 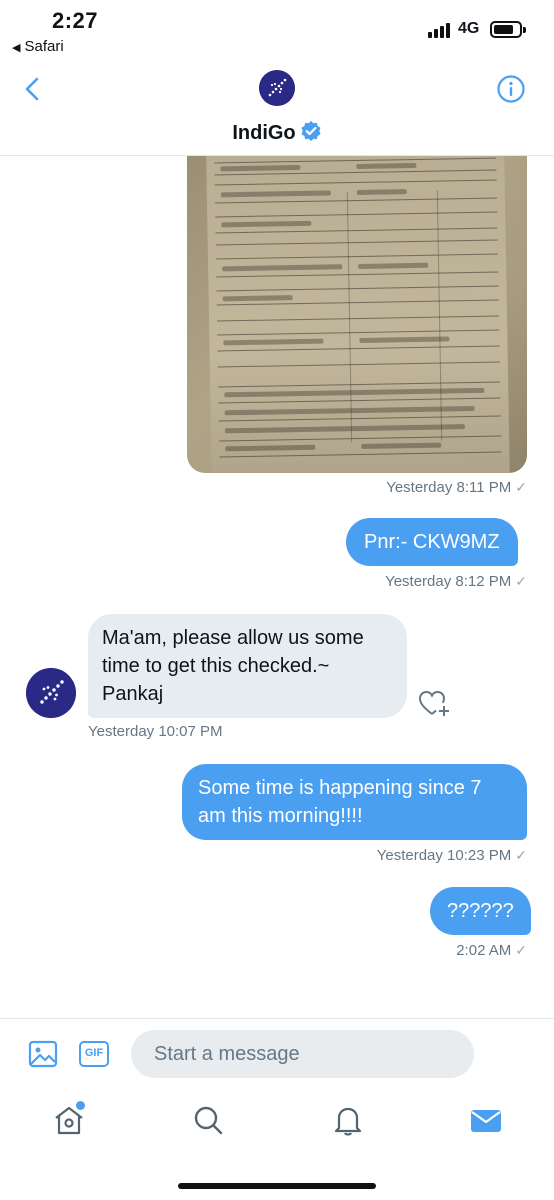 What do you see at coordinates (33, 89) in the screenshot?
I see `back-arrow-icon` at bounding box center [33, 89].